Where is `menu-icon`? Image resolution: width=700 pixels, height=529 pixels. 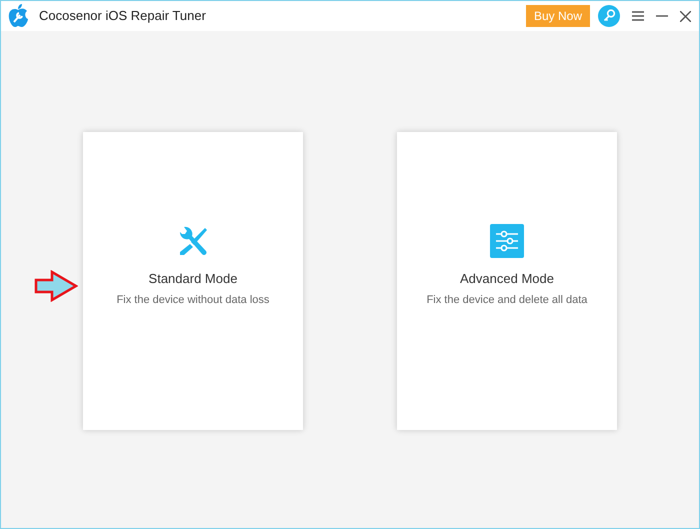
menu-icon is located at coordinates (638, 16).